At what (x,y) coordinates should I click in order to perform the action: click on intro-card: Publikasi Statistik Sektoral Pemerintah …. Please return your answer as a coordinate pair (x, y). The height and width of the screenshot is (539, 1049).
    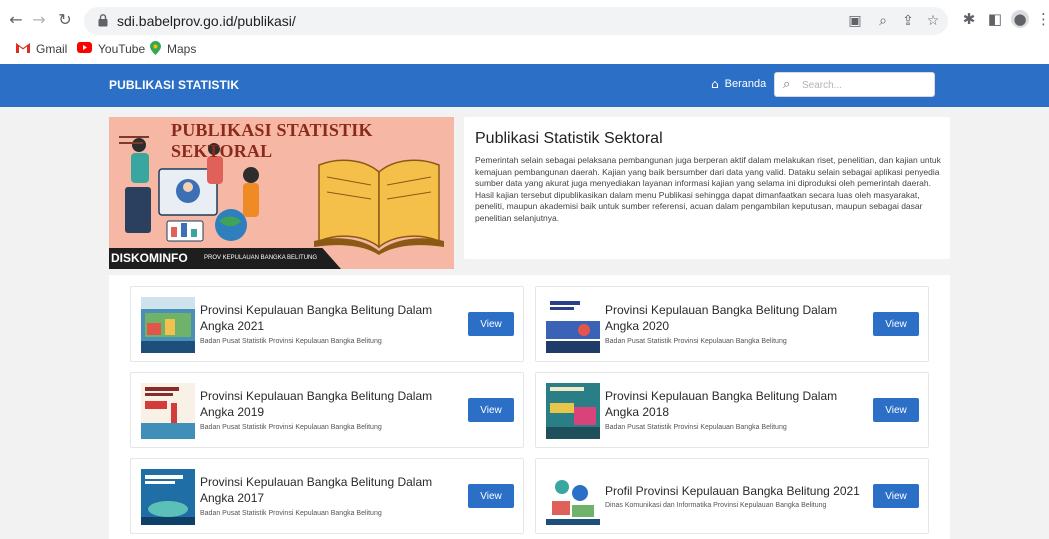
    Looking at the image, I should click on (707, 188).